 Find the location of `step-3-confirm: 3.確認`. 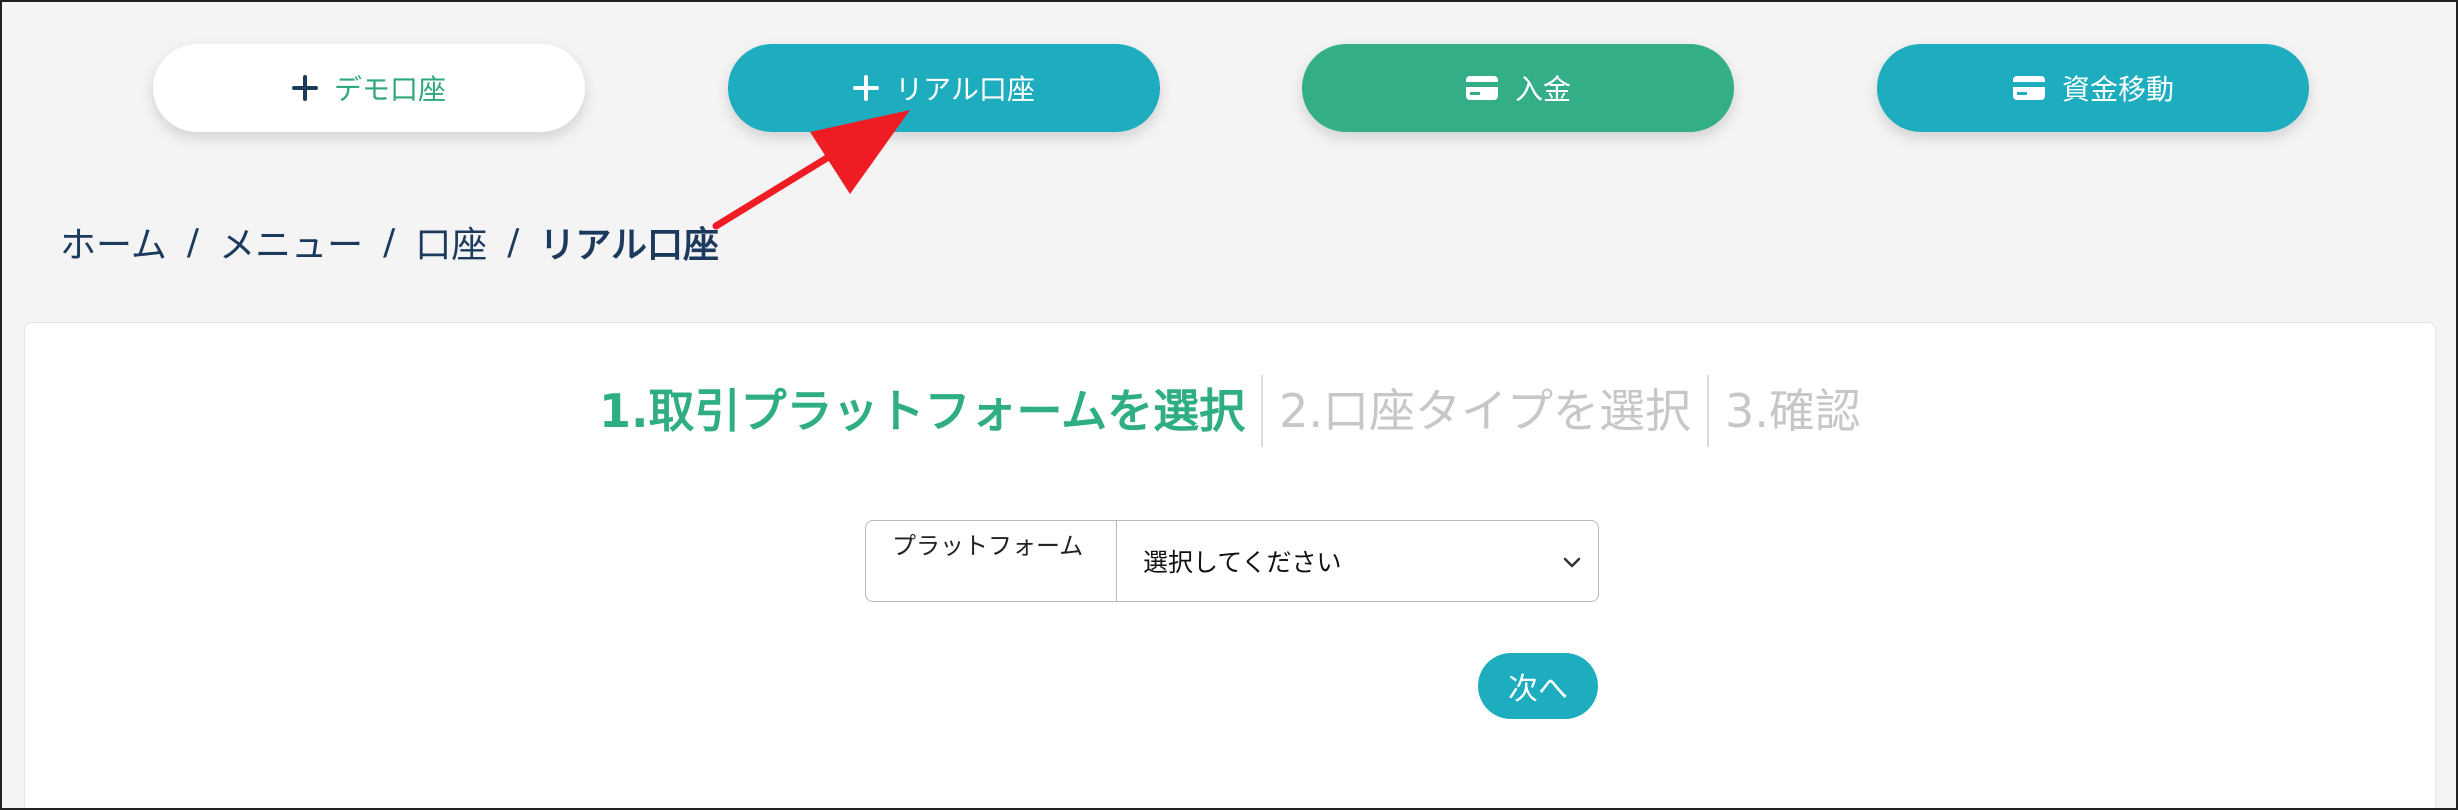

step-3-confirm: 3.確認 is located at coordinates (1793, 411).